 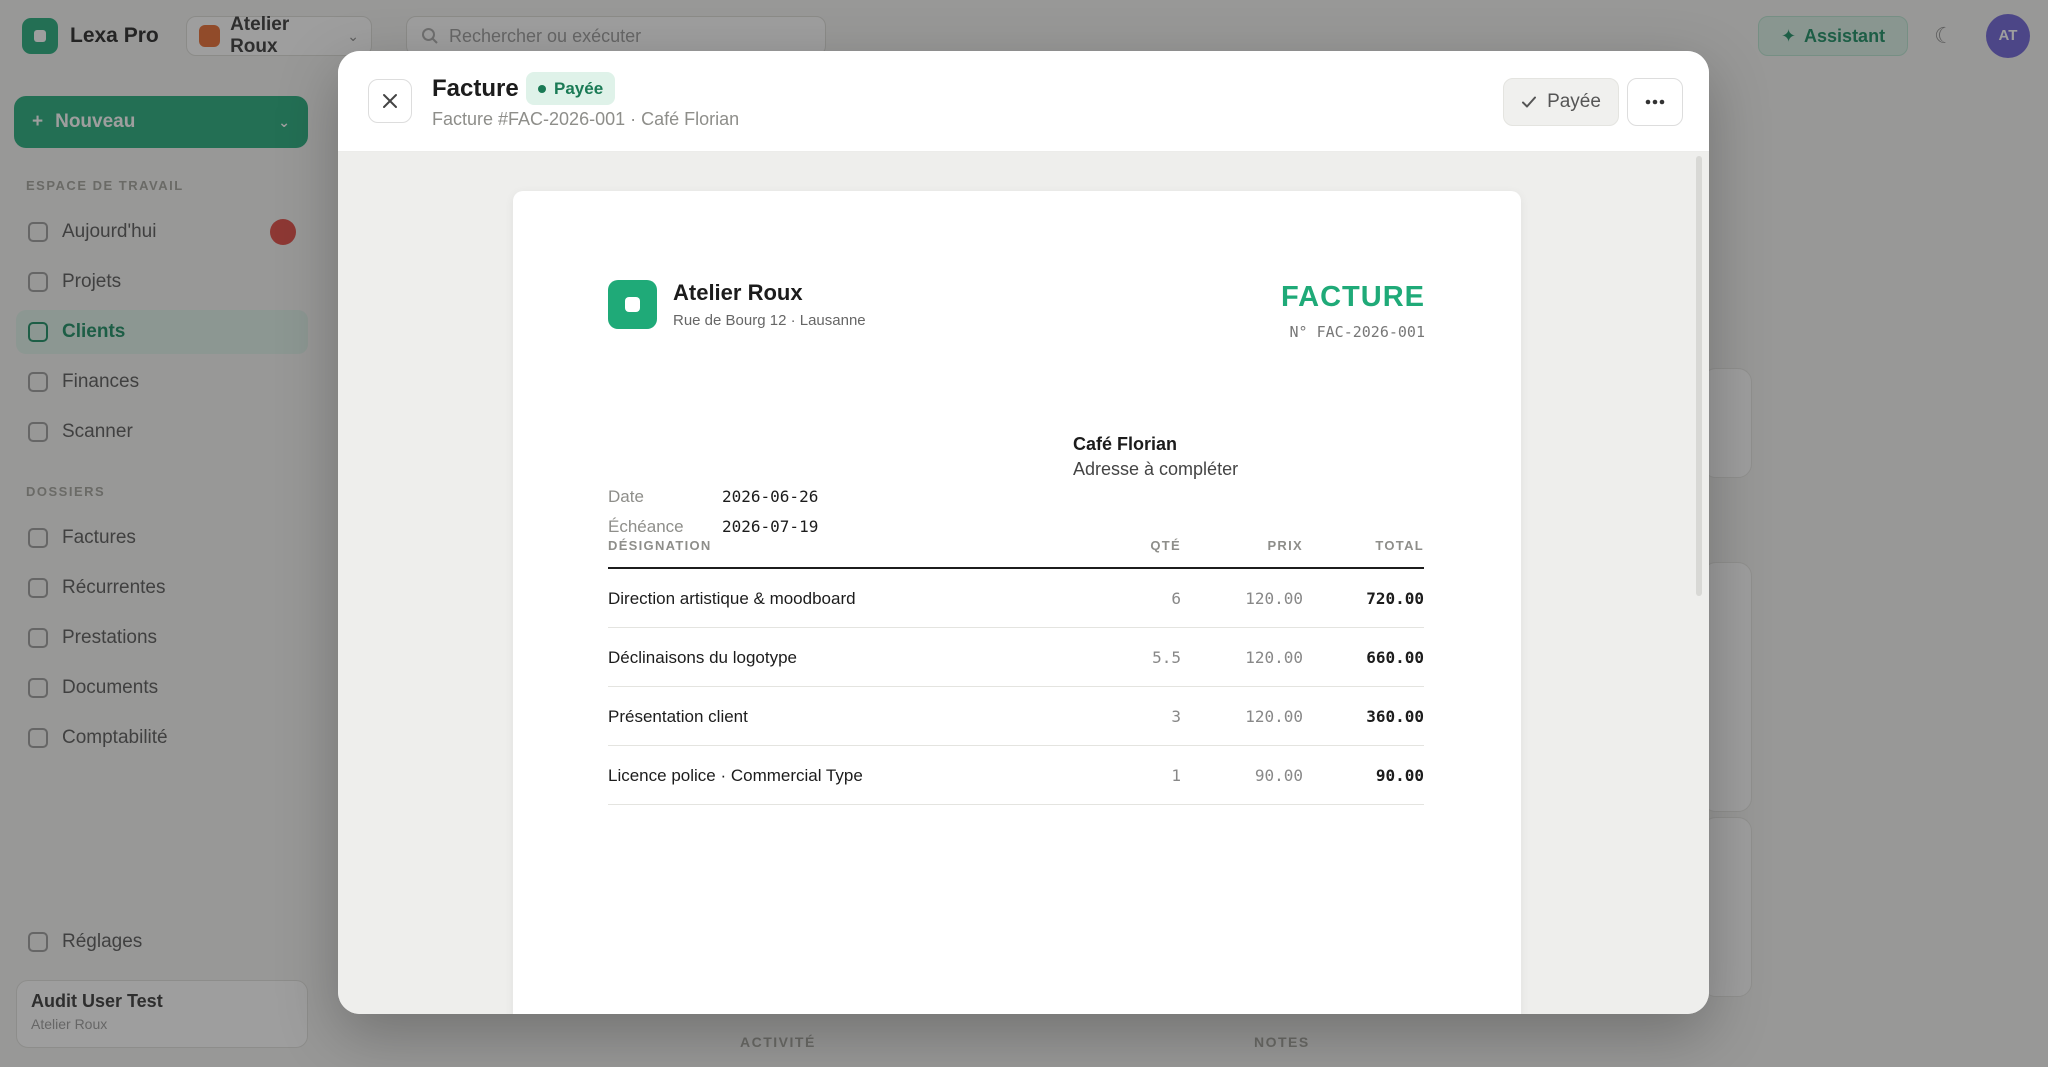 What do you see at coordinates (1176, 775) in the screenshot?
I see `line-qty: 1` at bounding box center [1176, 775].